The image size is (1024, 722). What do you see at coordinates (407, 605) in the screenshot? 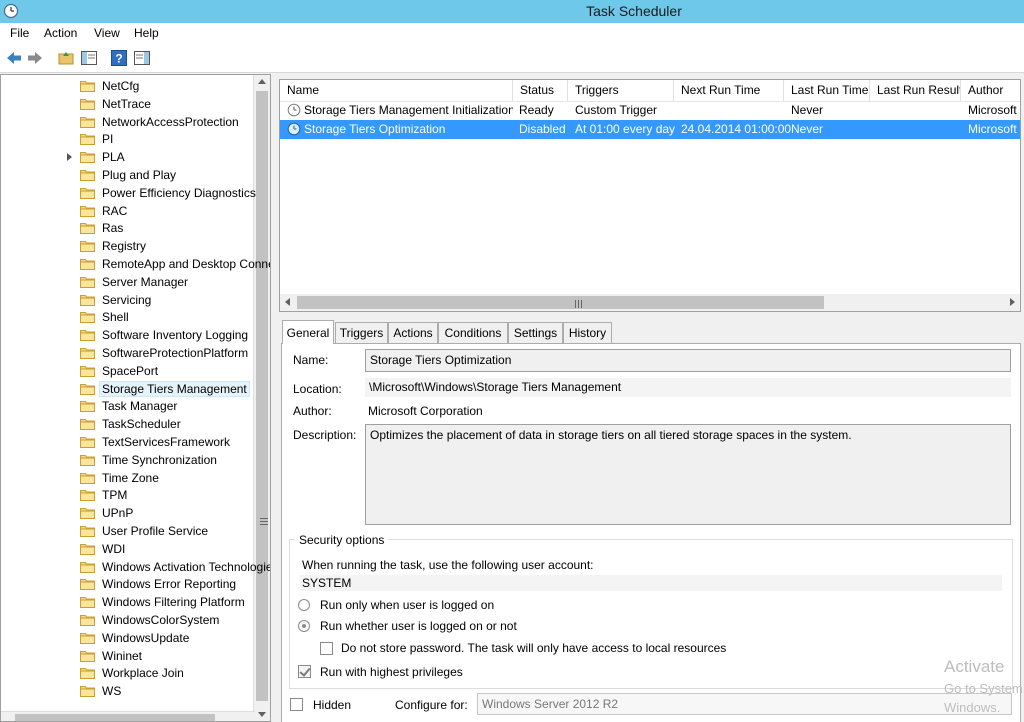
I see `run-only-logged-on-label: Run only when user is logged on` at bounding box center [407, 605].